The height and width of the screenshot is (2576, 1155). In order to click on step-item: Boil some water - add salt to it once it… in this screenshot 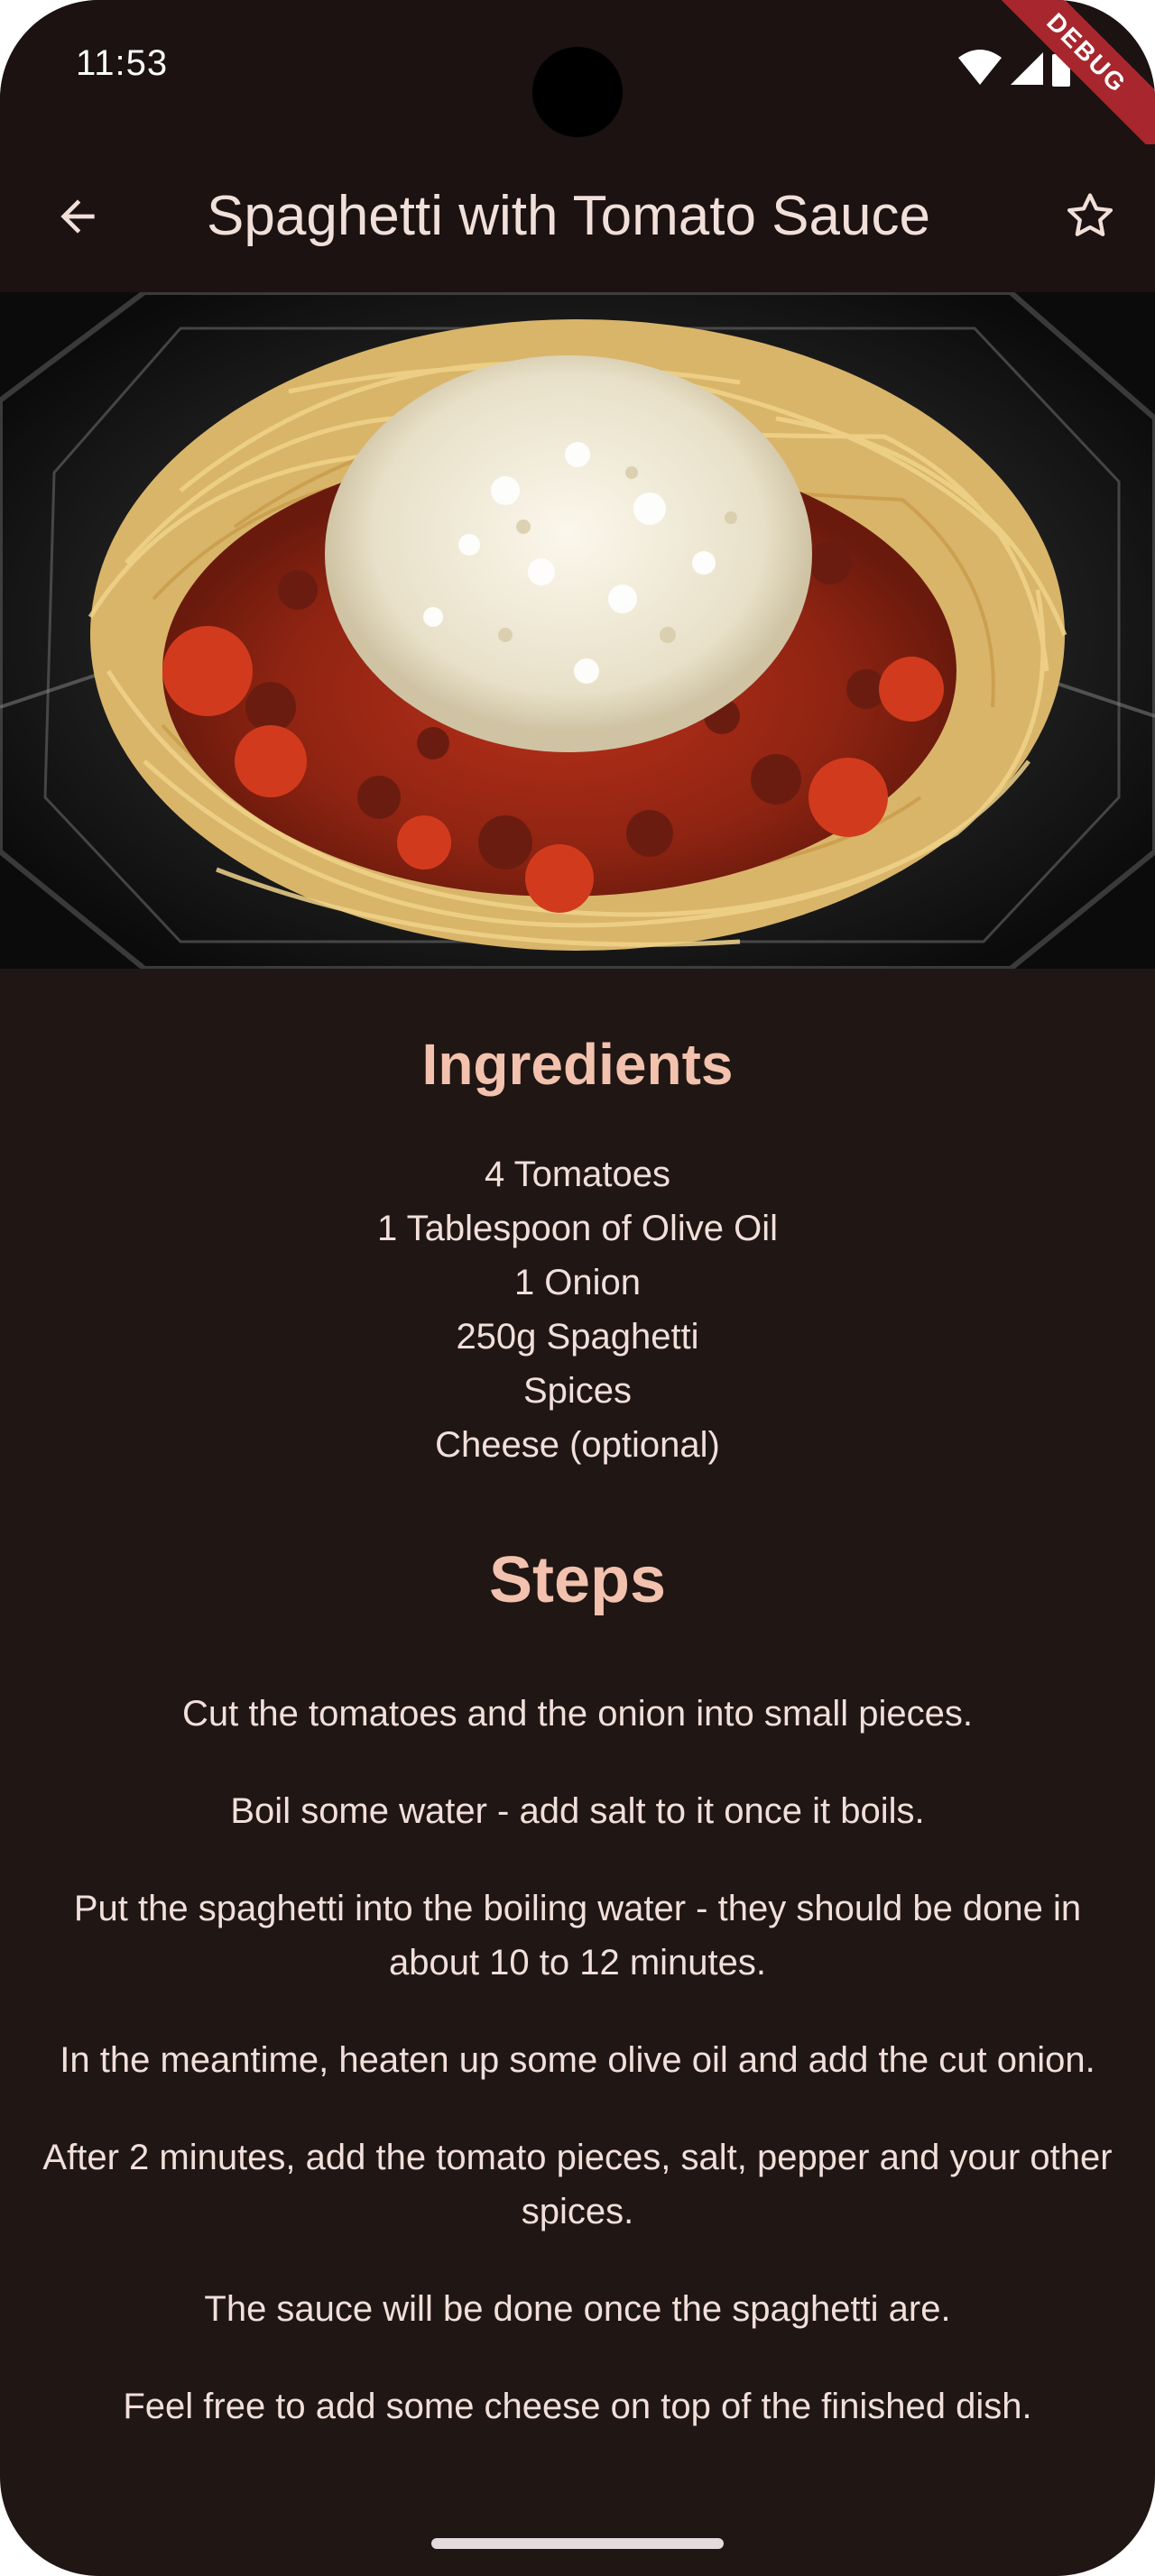, I will do `click(577, 1811)`.